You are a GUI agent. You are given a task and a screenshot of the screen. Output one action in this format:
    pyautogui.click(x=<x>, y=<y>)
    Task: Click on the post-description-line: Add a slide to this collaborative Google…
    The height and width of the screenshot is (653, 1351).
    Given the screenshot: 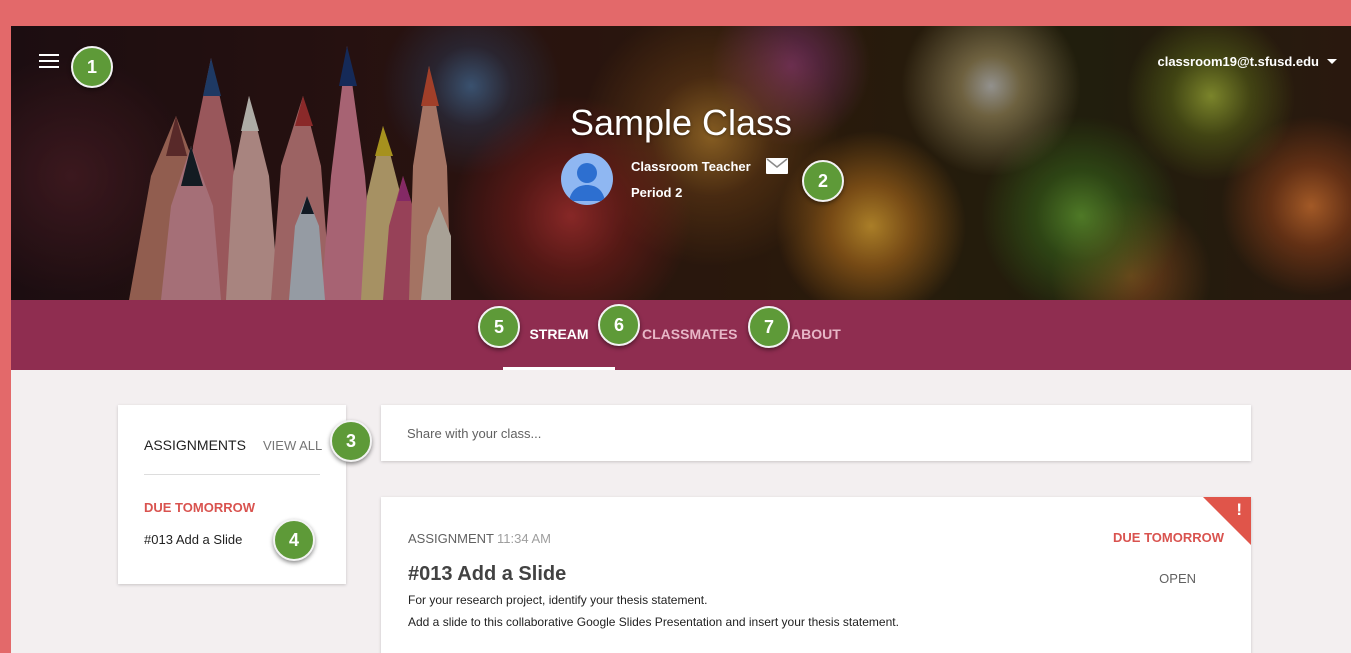 What is the action you would take?
    pyautogui.click(x=653, y=622)
    